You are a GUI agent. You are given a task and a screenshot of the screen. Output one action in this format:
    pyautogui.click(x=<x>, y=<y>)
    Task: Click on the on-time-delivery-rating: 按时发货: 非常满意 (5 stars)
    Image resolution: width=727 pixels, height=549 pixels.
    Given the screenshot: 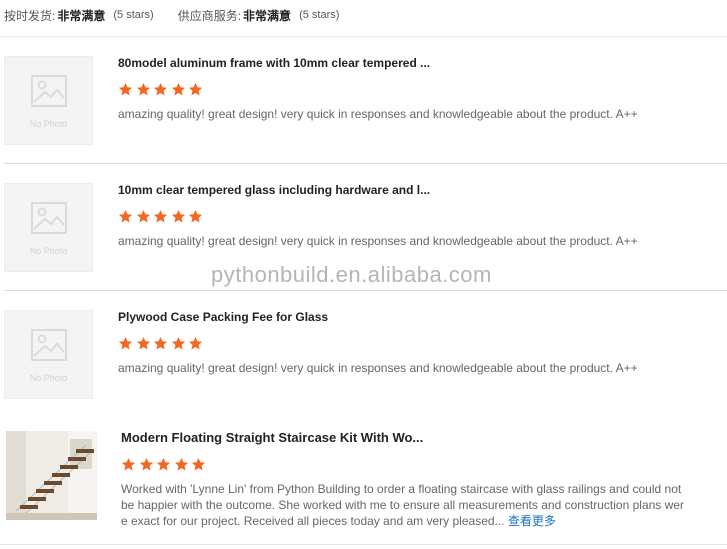 What is the action you would take?
    pyautogui.click(x=79, y=15)
    